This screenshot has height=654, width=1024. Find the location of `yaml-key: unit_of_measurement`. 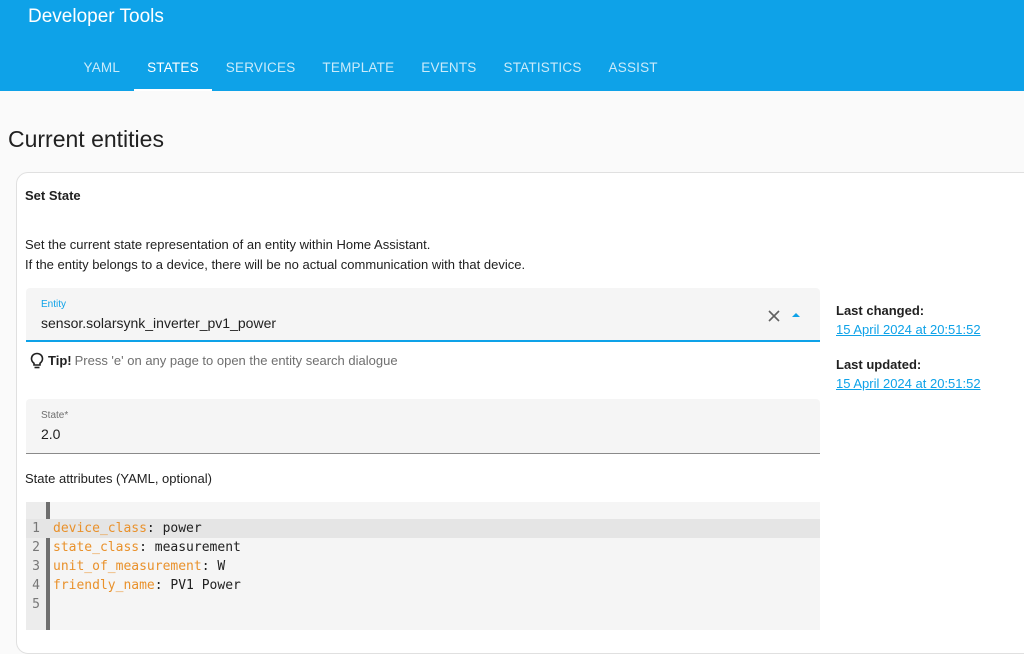

yaml-key: unit_of_measurement is located at coordinates (127, 566).